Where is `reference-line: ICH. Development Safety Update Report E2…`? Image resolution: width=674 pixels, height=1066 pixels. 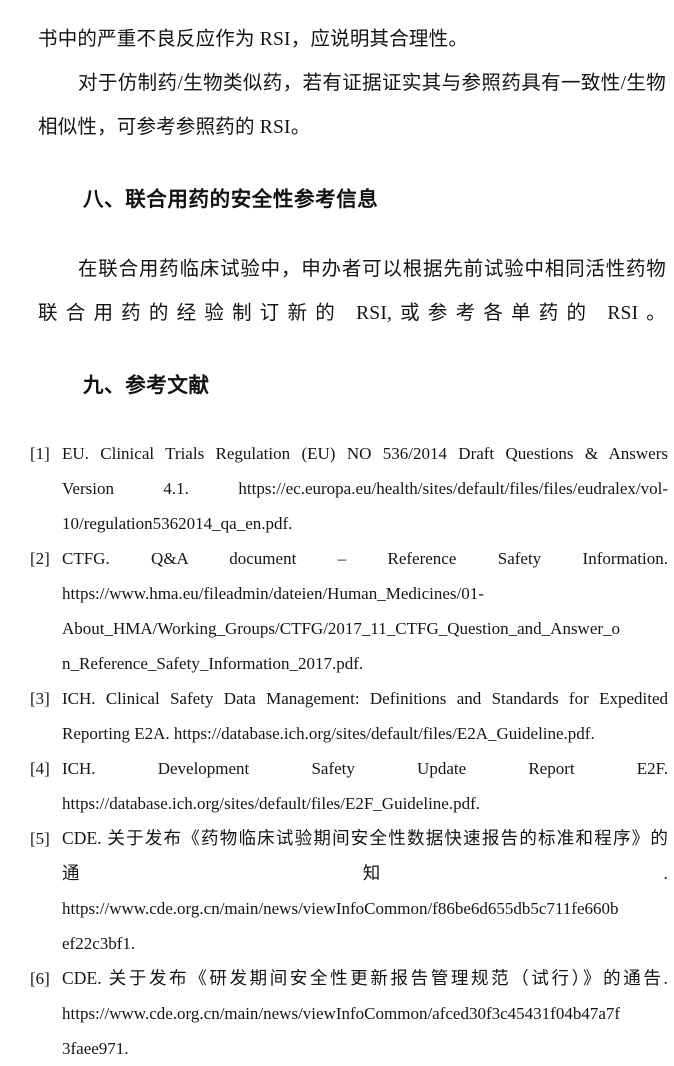 reference-line: ICH. Development Safety Update Report E2… is located at coordinates (365, 768).